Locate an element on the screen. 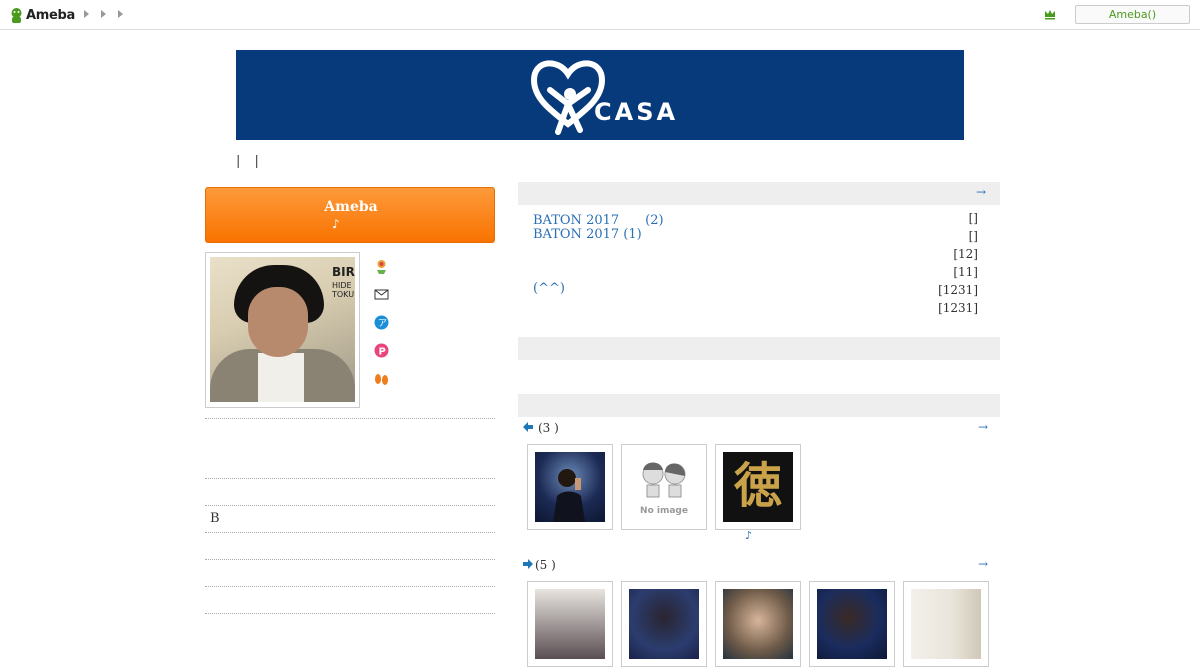  no-image-placeholder: No image is located at coordinates (664, 487).